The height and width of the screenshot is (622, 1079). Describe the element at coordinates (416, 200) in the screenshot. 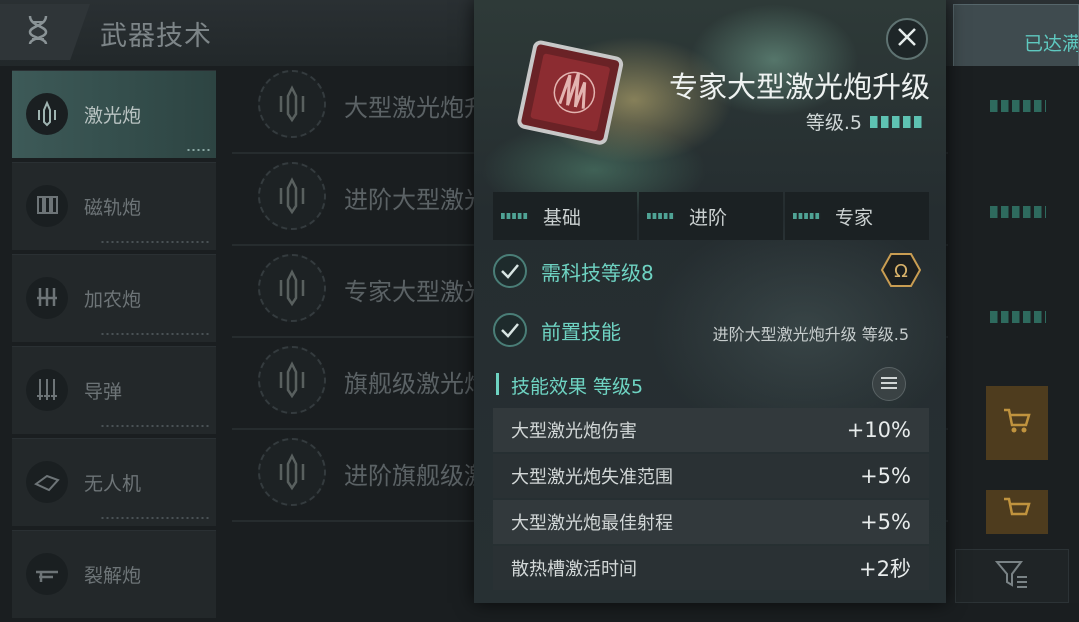

I see `skill-name: 进阶大型激光` at that location.